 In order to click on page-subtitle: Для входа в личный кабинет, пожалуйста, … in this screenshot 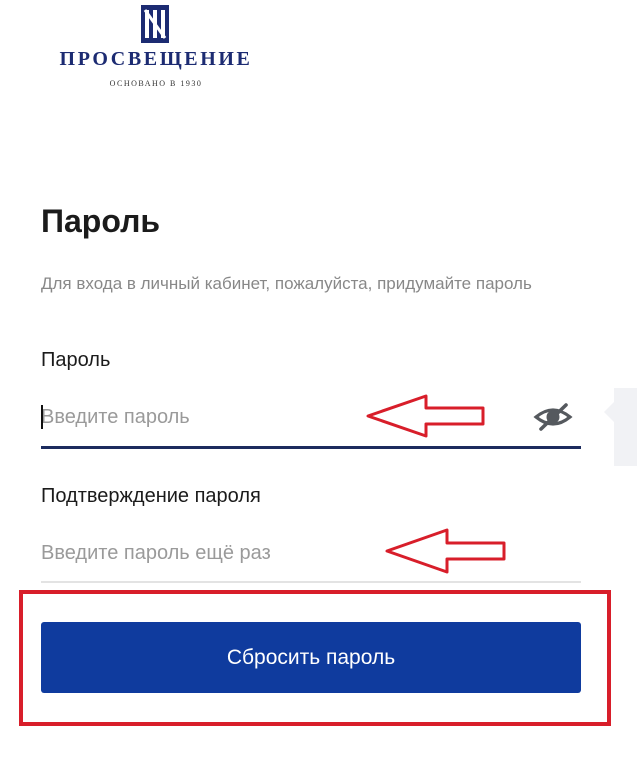, I will do `click(286, 283)`.